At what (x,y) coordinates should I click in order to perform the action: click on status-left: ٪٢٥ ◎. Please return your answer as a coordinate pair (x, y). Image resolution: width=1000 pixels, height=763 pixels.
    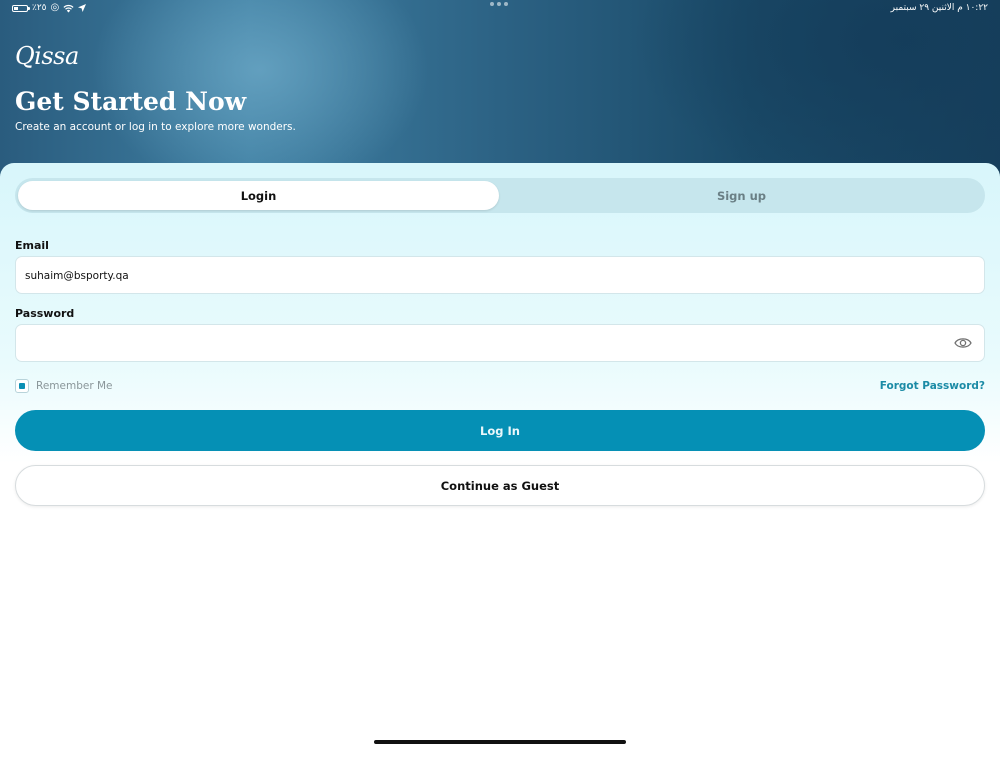
    Looking at the image, I should click on (49, 7).